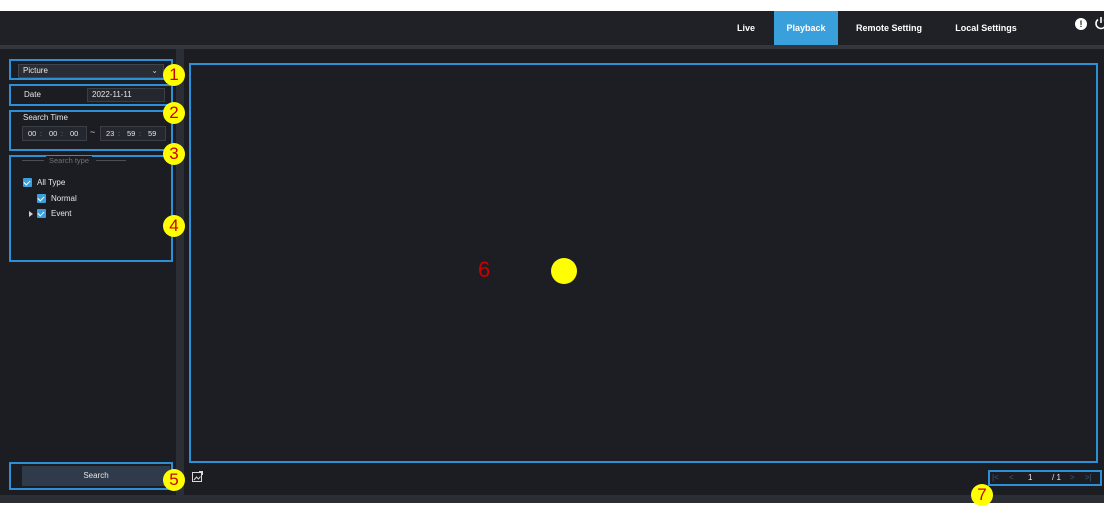 This screenshot has height=506, width=1104. What do you see at coordinates (51, 182) in the screenshot?
I see `checkbox-label-all-type: All Type` at bounding box center [51, 182].